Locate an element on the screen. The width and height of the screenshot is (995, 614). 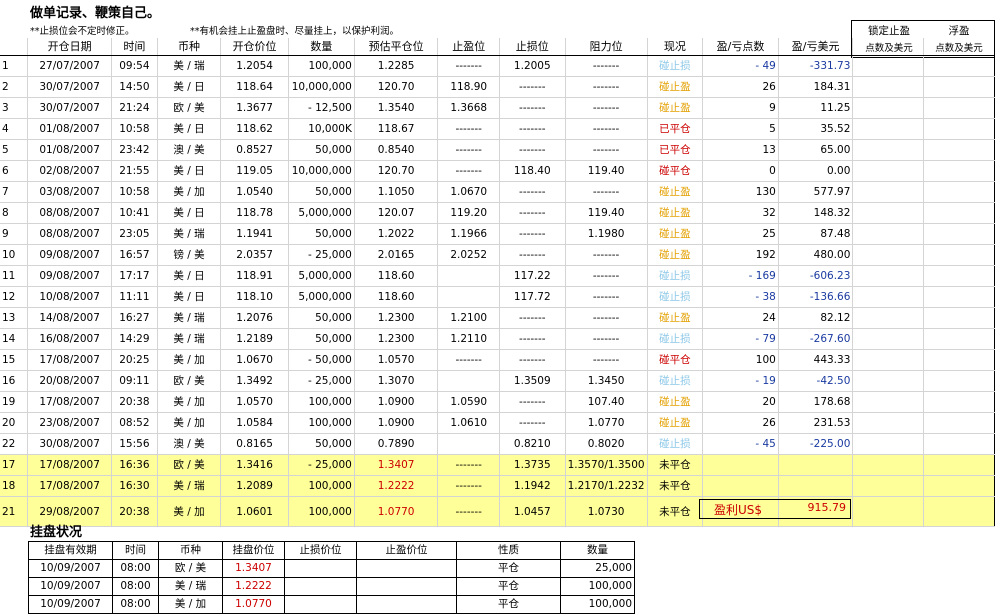
quantity: 10,000K is located at coordinates (321, 129).